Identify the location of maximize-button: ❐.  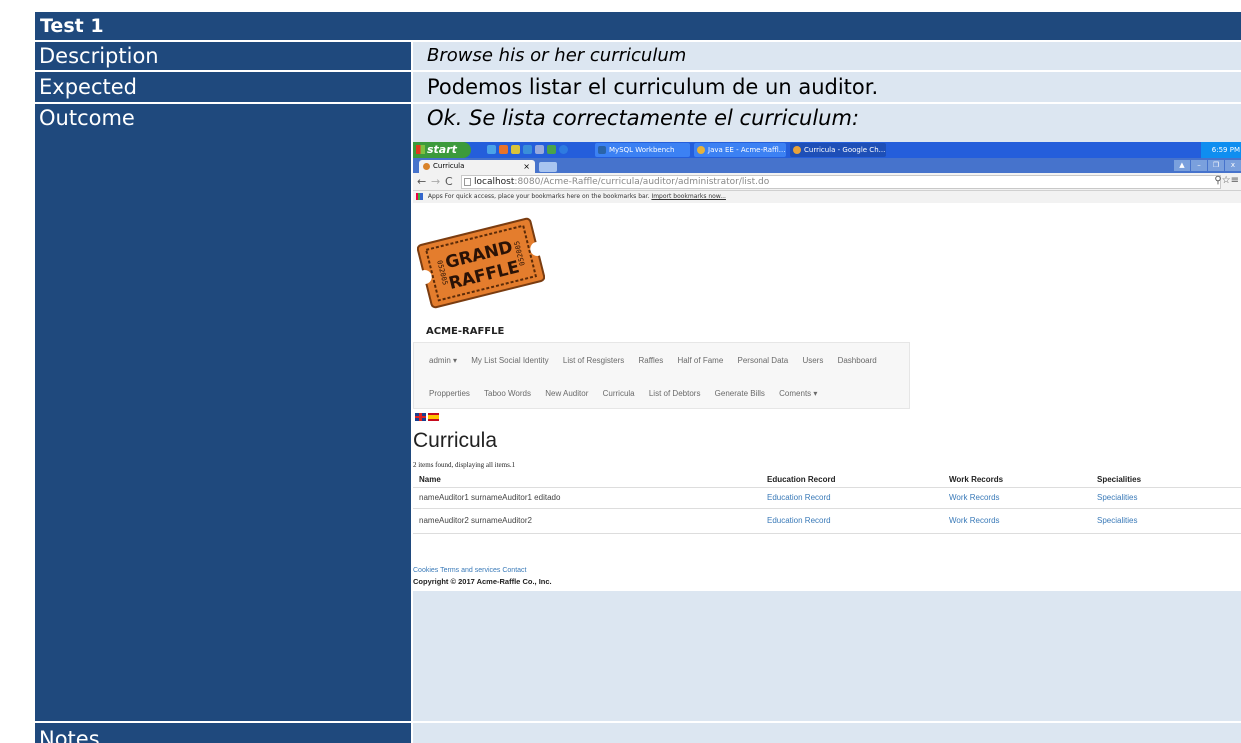
(1216, 165).